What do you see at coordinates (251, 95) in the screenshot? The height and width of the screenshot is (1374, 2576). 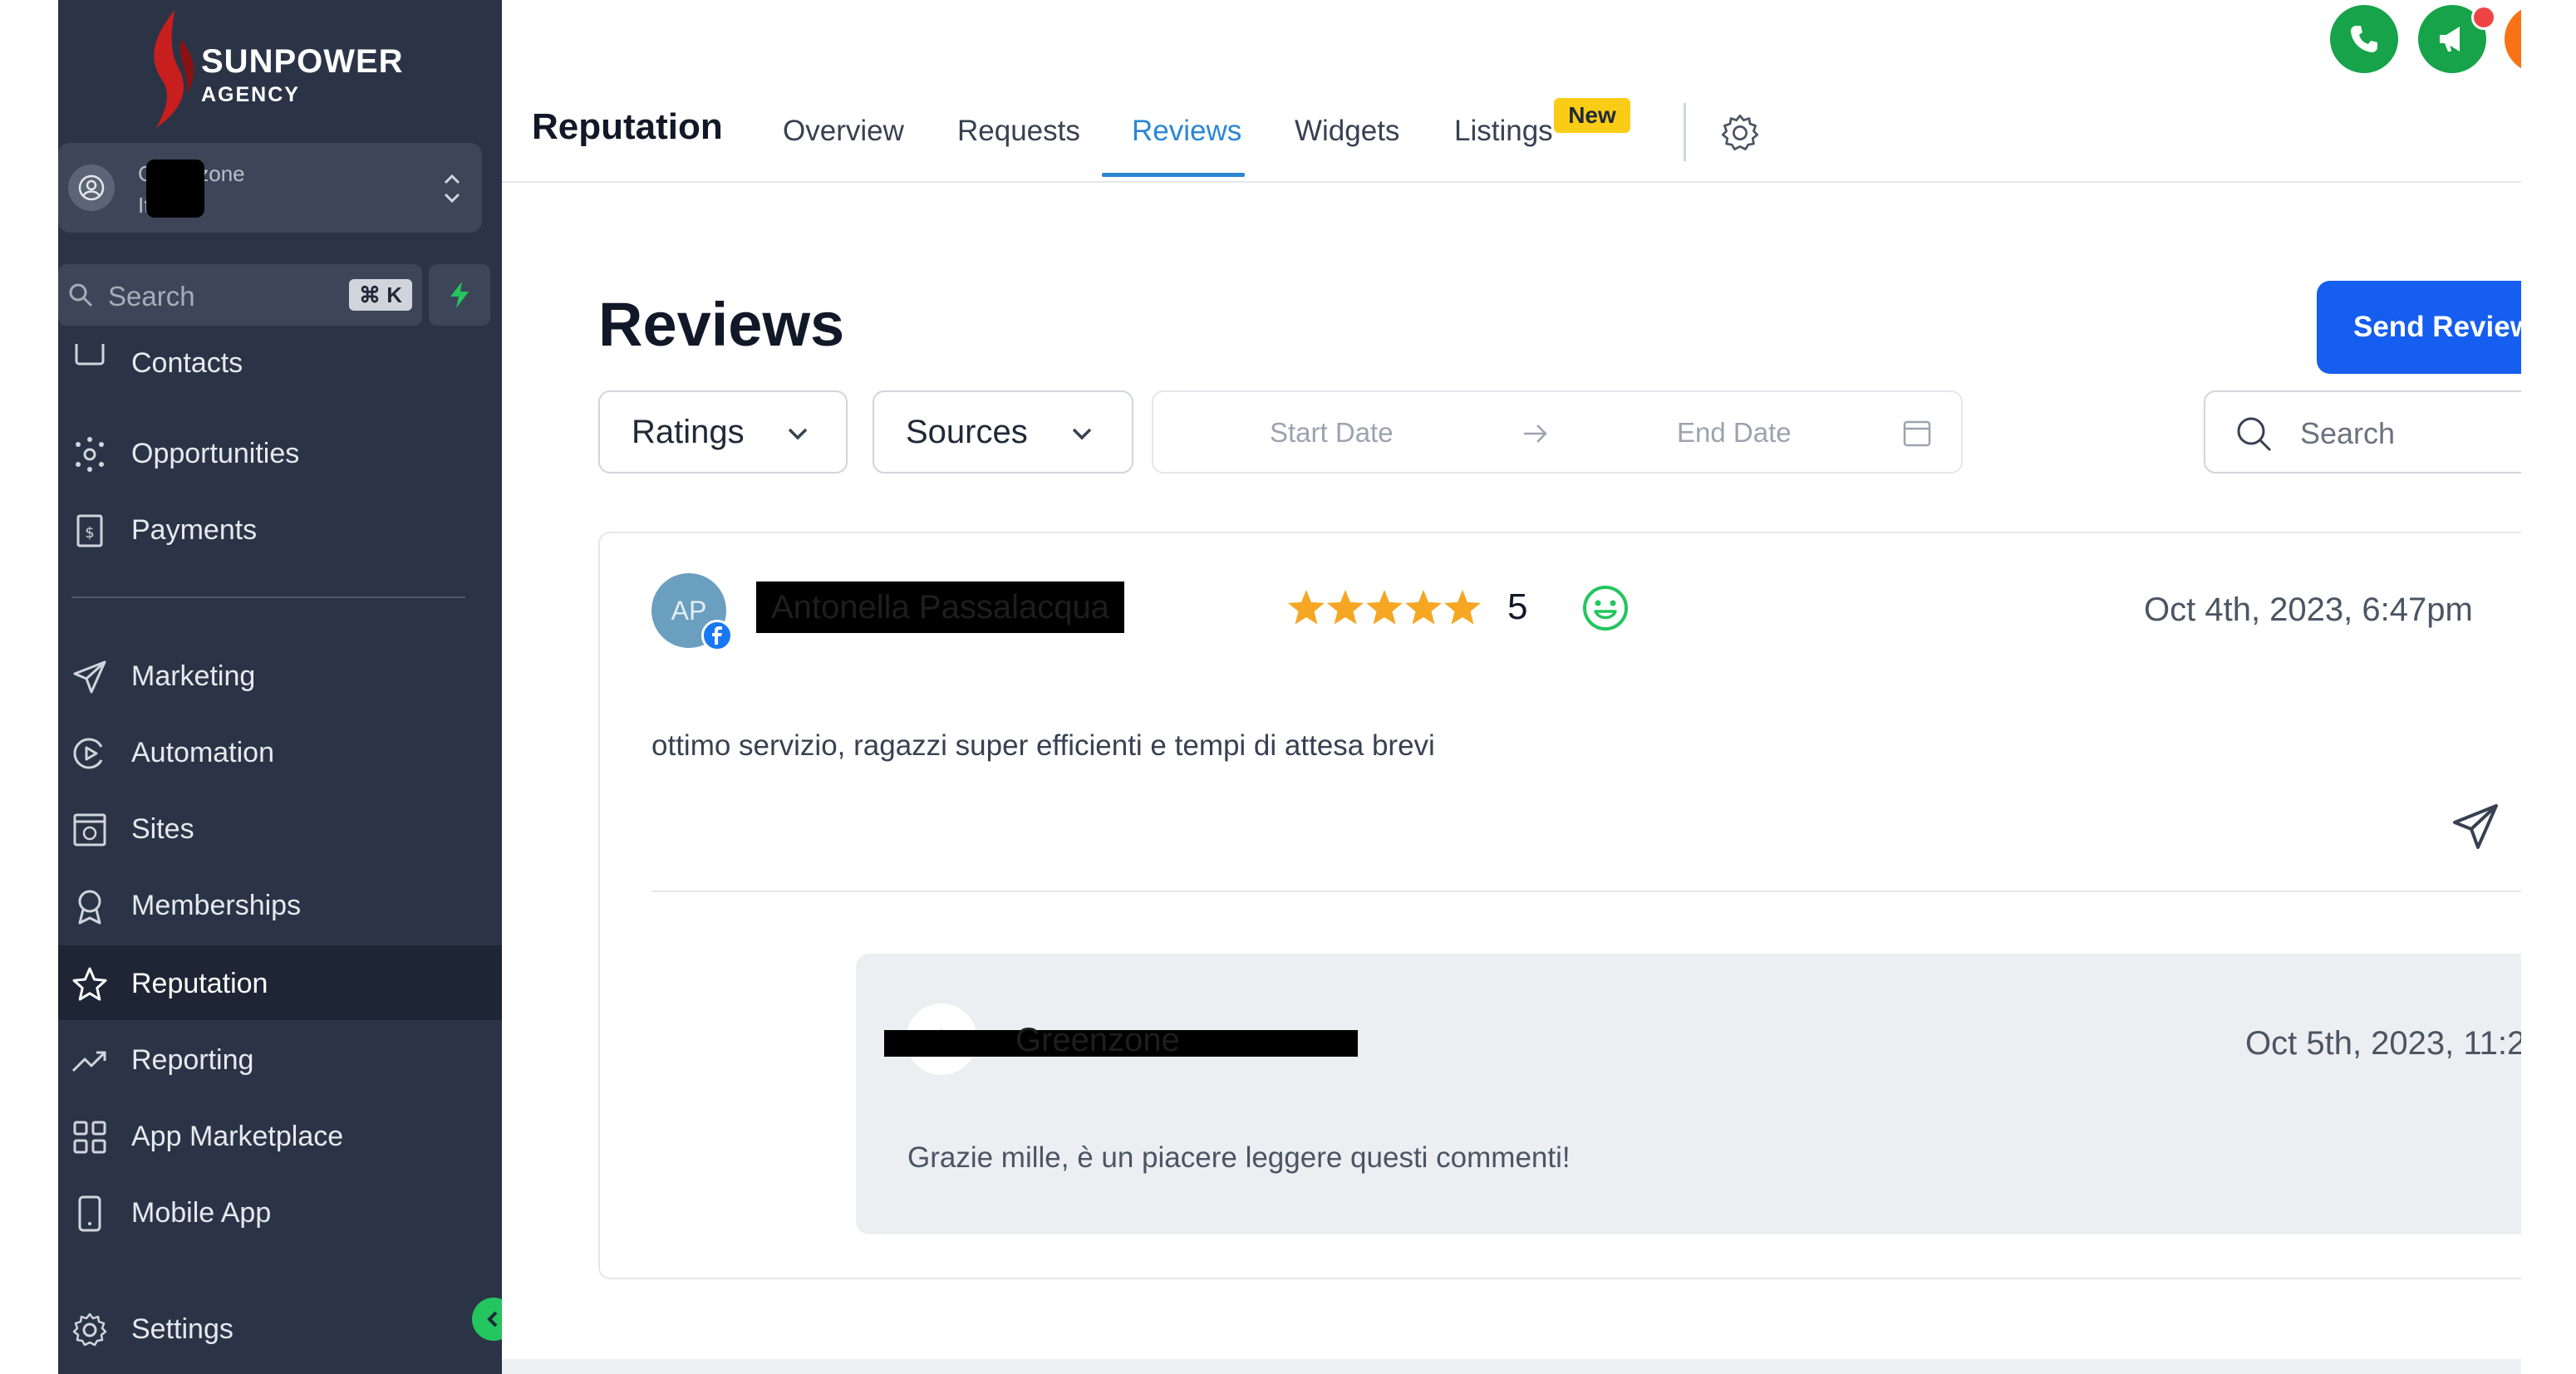 I see `brand-sub: AGENCY` at bounding box center [251, 95].